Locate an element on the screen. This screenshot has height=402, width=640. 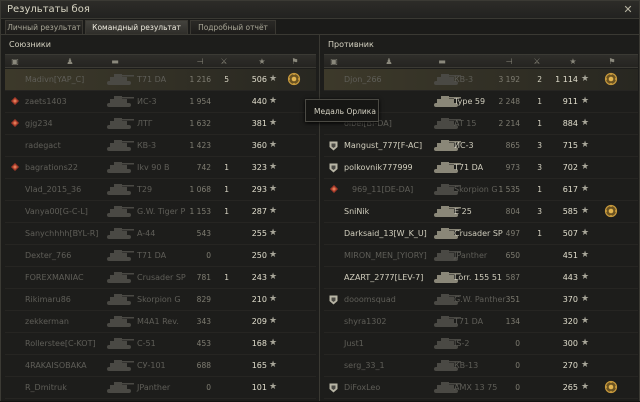
player-row: polkovnik777999 T71 DA 973 3 702 ★ is located at coordinates (481, 168).